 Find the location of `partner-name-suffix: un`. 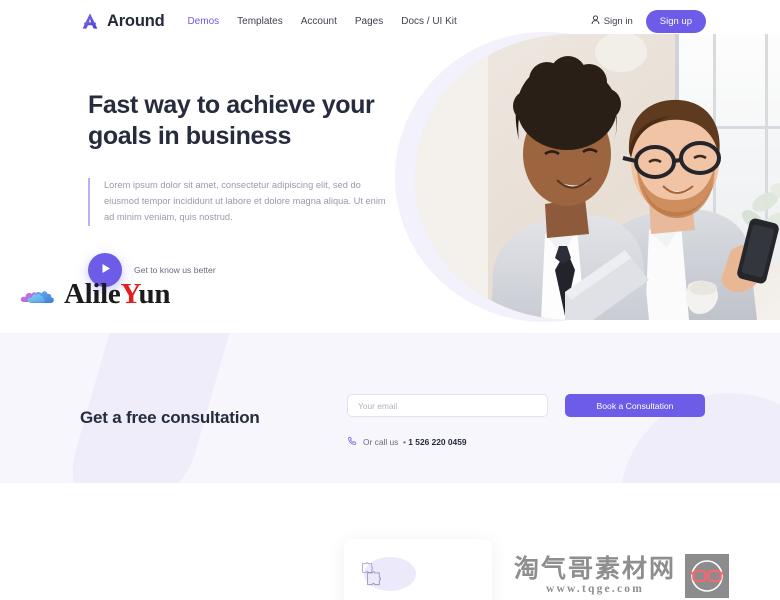

partner-name-suffix: un is located at coordinates (154, 294).